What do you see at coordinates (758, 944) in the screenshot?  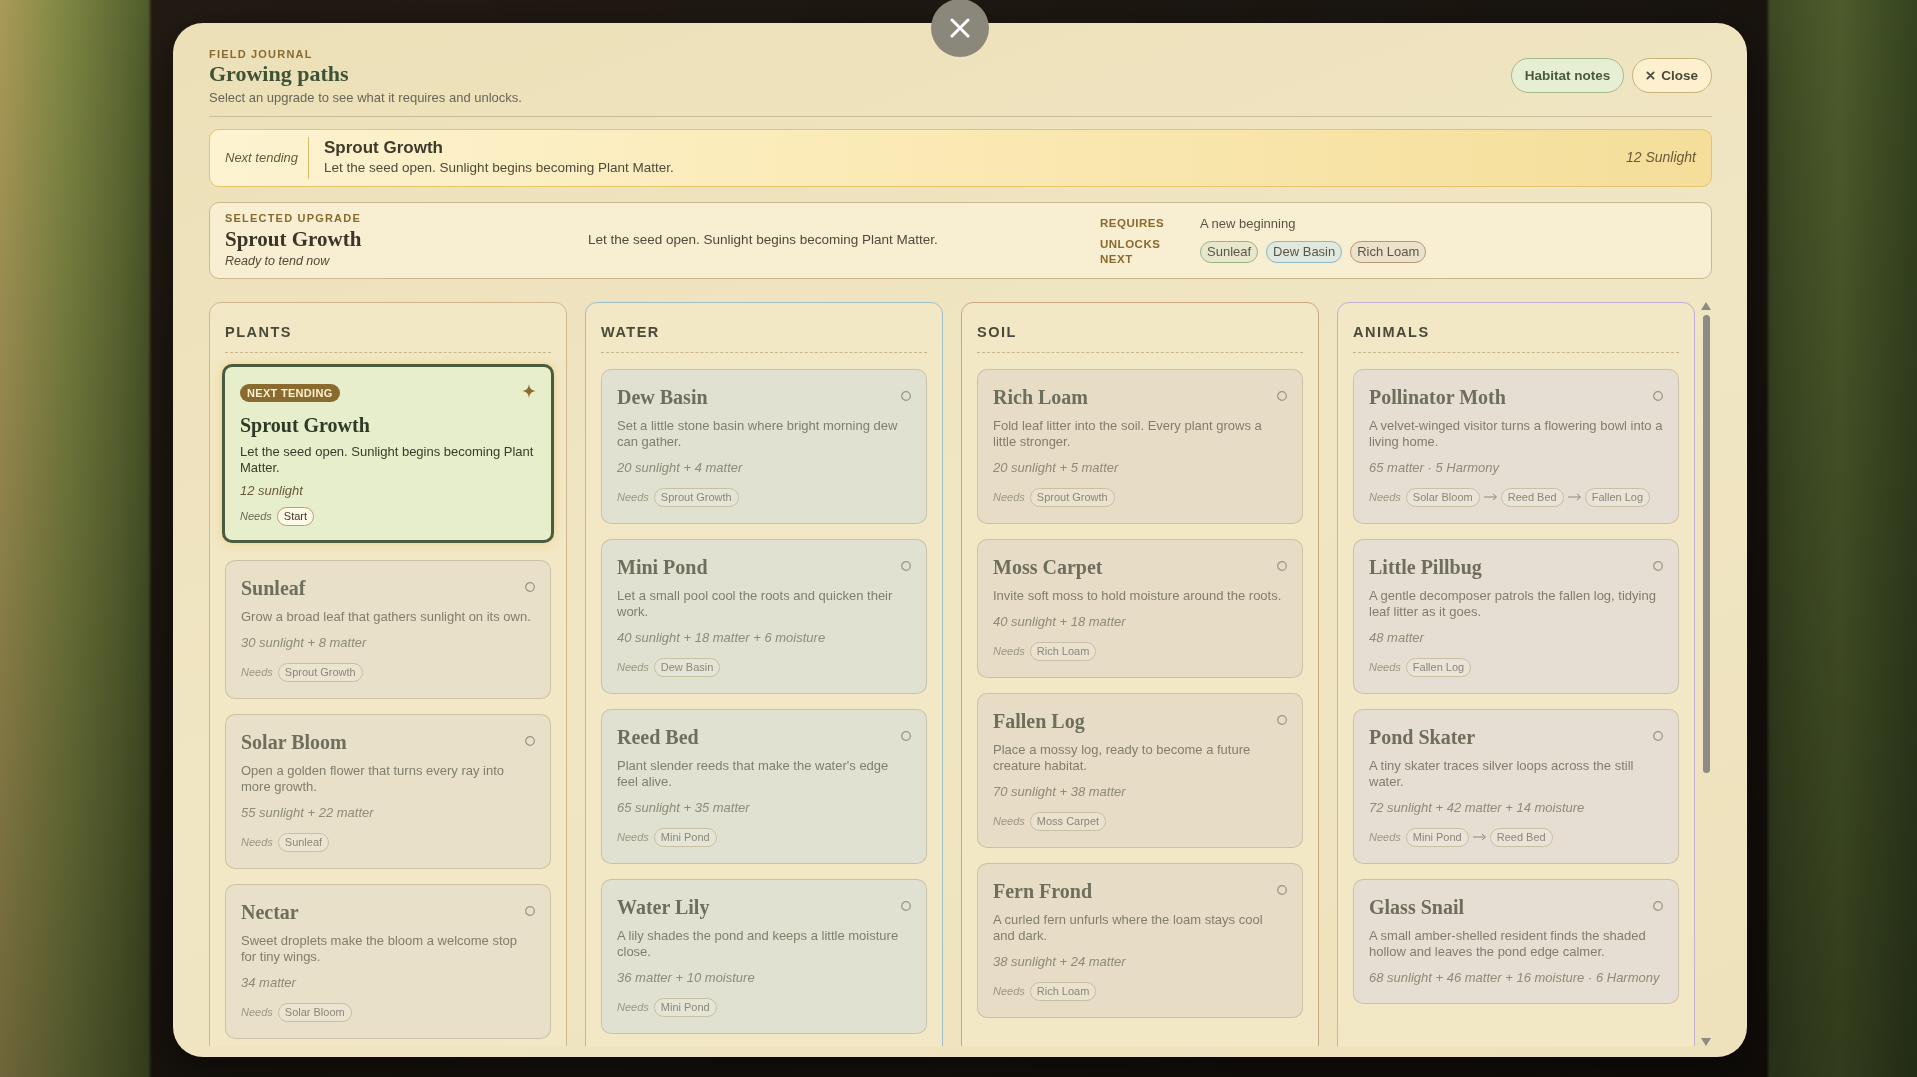 I see `upgrade-description: A lily shades the pond and keeps a little moisture close.` at bounding box center [758, 944].